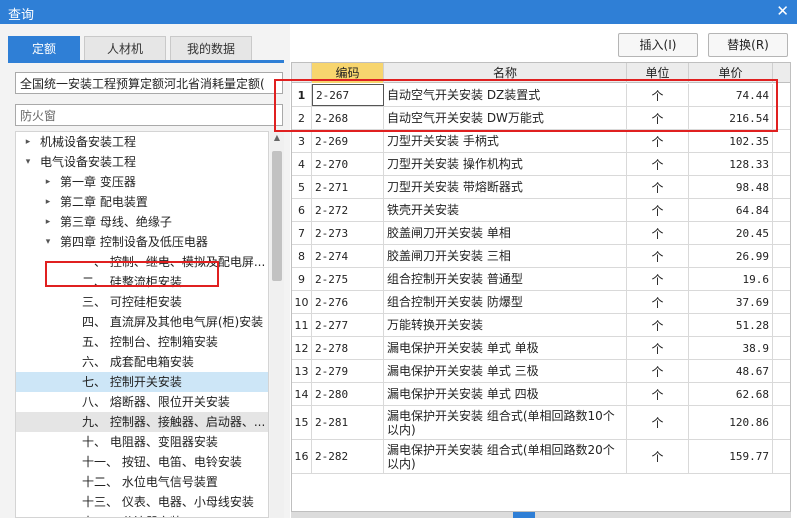  Describe the element at coordinates (302, 233) in the screenshot. I see `cell-idx: 7` at that location.